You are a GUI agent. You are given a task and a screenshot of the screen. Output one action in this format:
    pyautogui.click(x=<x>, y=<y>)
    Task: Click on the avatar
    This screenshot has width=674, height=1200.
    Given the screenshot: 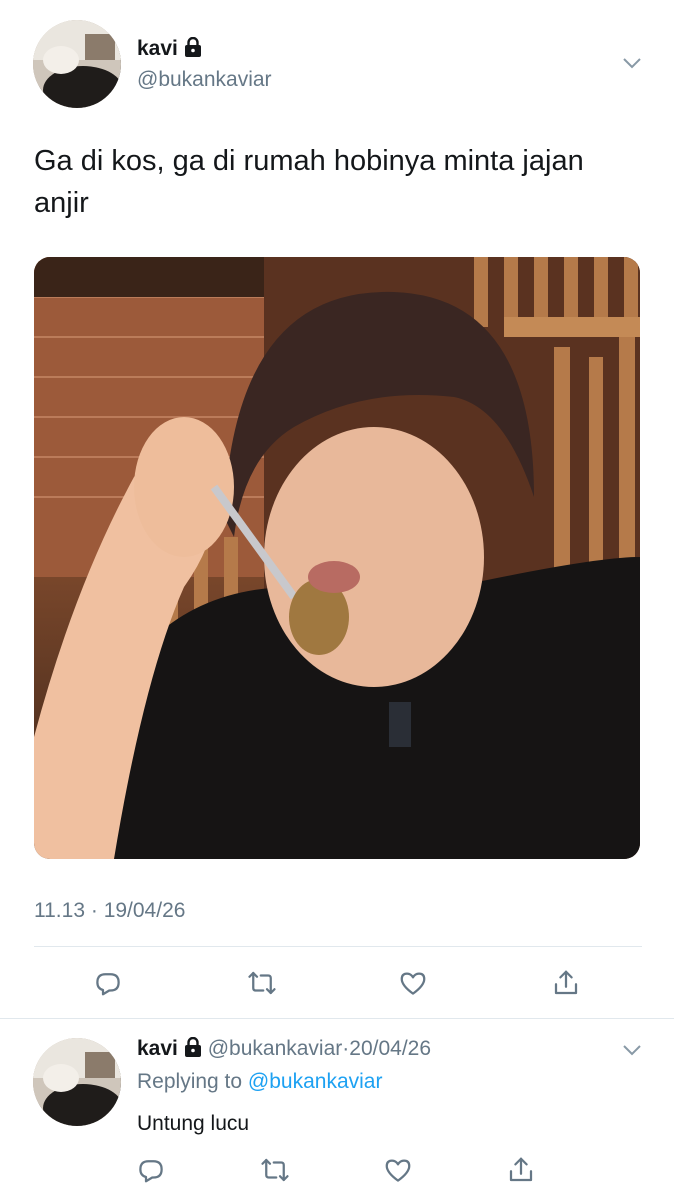 What is the action you would take?
    pyautogui.click(x=77, y=64)
    